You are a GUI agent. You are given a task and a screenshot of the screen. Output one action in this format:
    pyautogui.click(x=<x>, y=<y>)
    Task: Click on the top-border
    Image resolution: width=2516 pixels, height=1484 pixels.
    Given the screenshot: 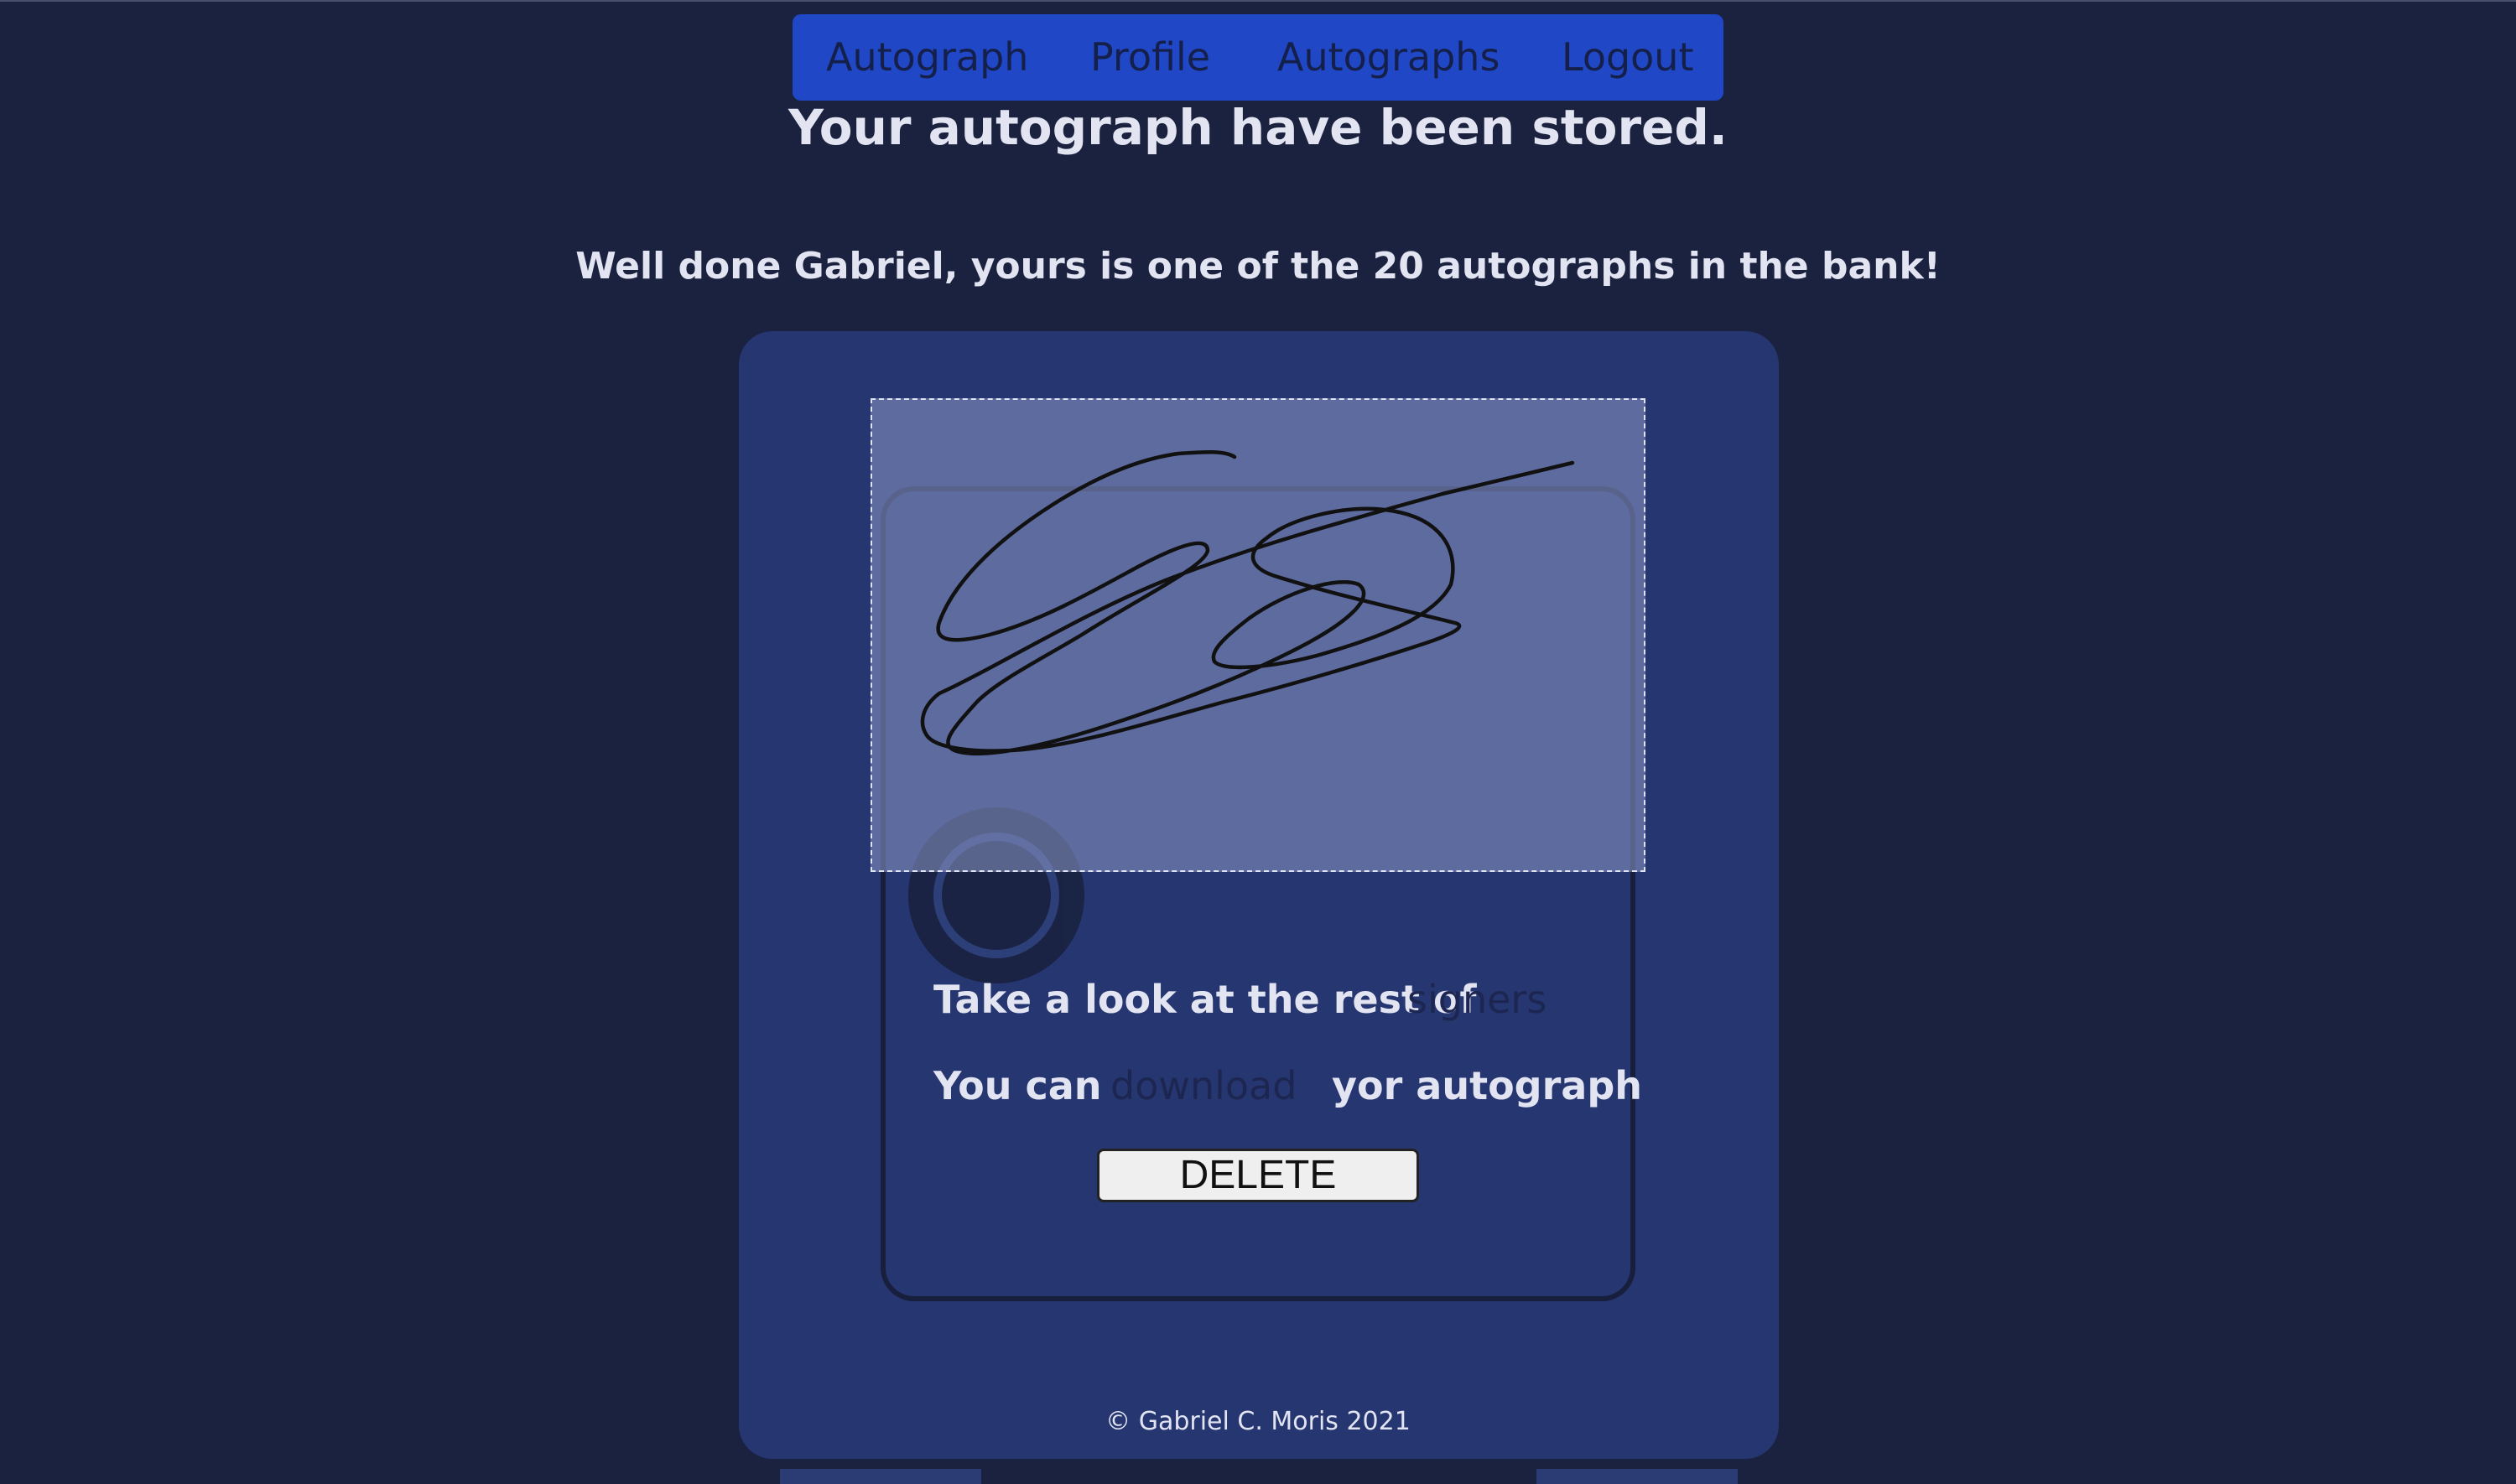 What is the action you would take?
    pyautogui.click(x=1258, y=1)
    